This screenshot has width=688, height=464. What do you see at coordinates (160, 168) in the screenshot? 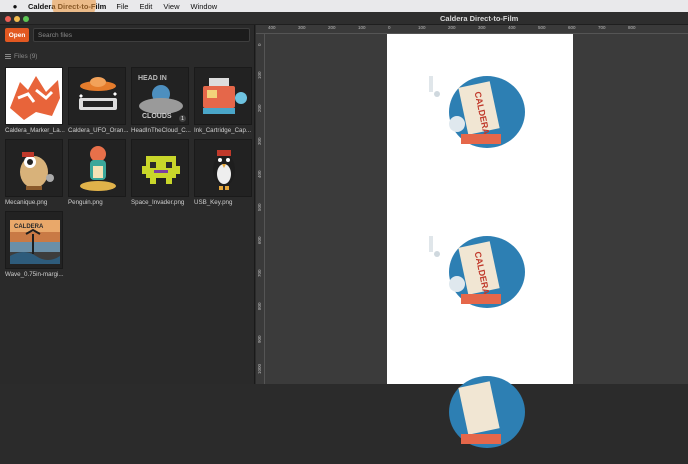
I see `space-invader-graphic-icon` at bounding box center [160, 168].